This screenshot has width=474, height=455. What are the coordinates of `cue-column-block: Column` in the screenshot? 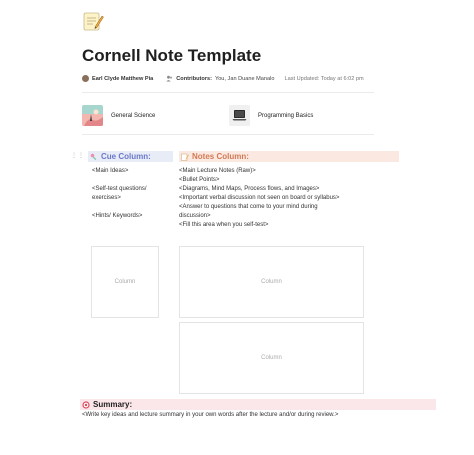 It's located at (125, 282).